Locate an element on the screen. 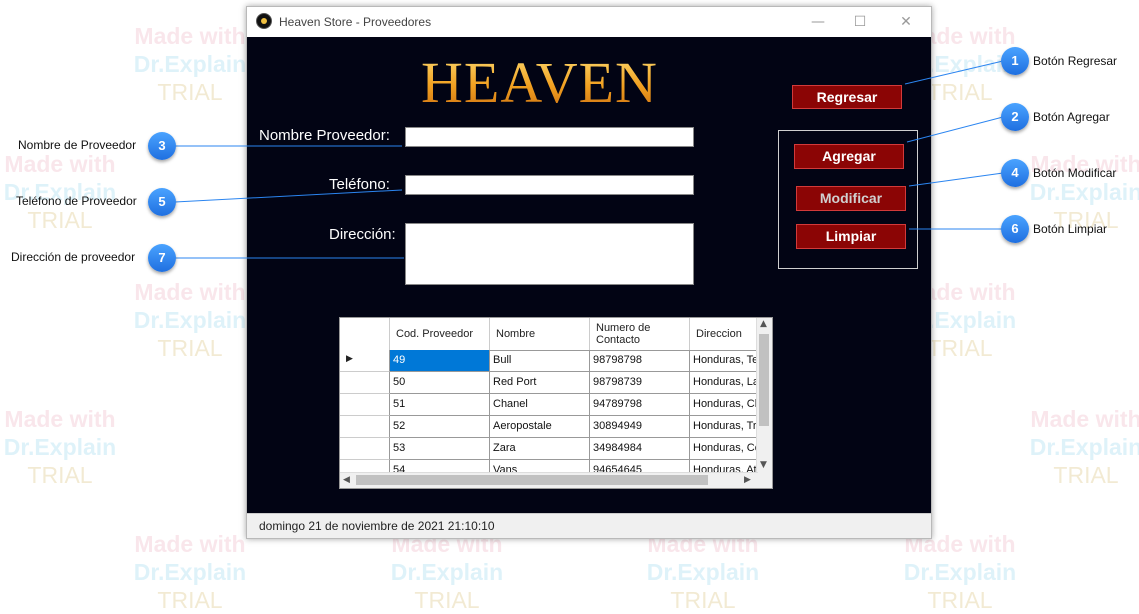  callout-badge-7: 7 is located at coordinates (162, 258).